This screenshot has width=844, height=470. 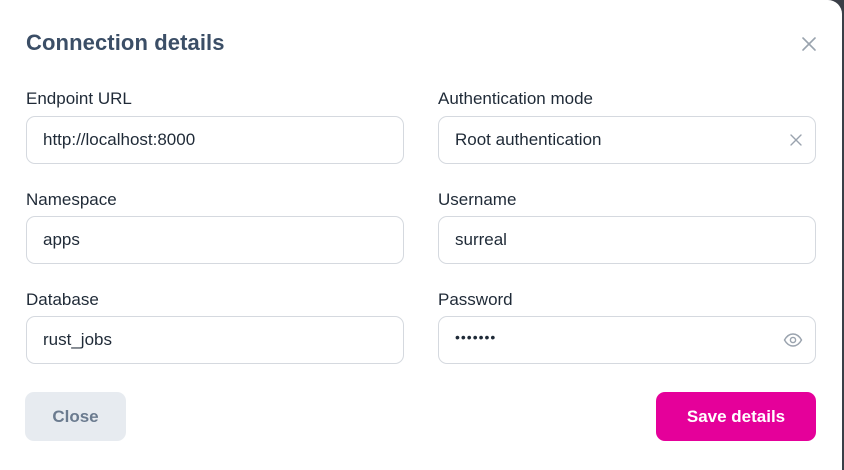 What do you see at coordinates (796, 140) in the screenshot?
I see `clear-icon` at bounding box center [796, 140].